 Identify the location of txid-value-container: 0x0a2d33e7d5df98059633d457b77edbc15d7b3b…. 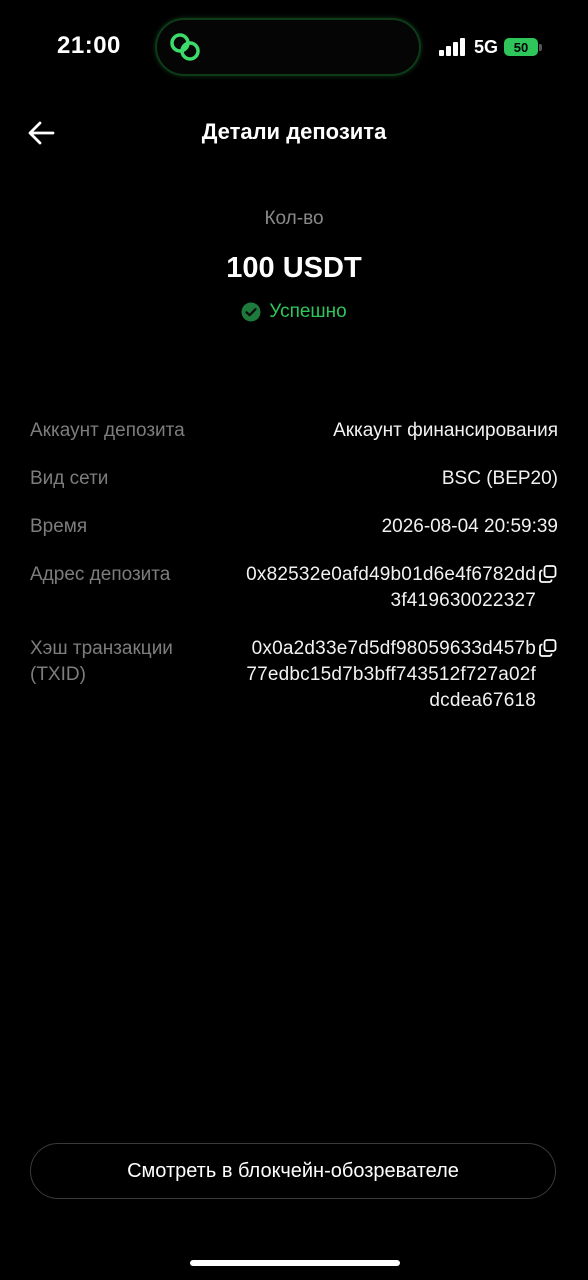
(365, 675).